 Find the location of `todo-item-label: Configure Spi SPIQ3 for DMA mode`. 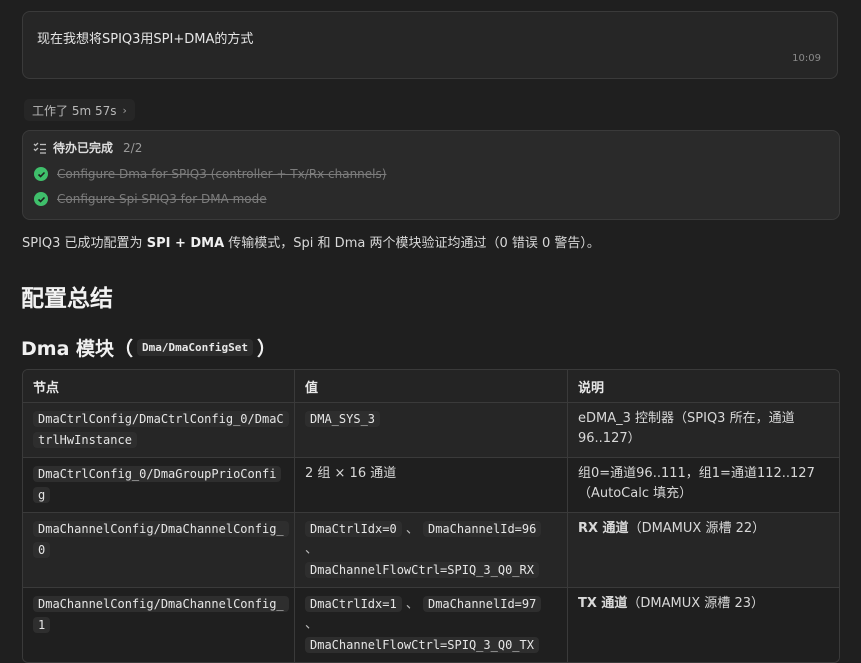

todo-item-label: Configure Spi SPIQ3 for DMA mode is located at coordinates (162, 199).